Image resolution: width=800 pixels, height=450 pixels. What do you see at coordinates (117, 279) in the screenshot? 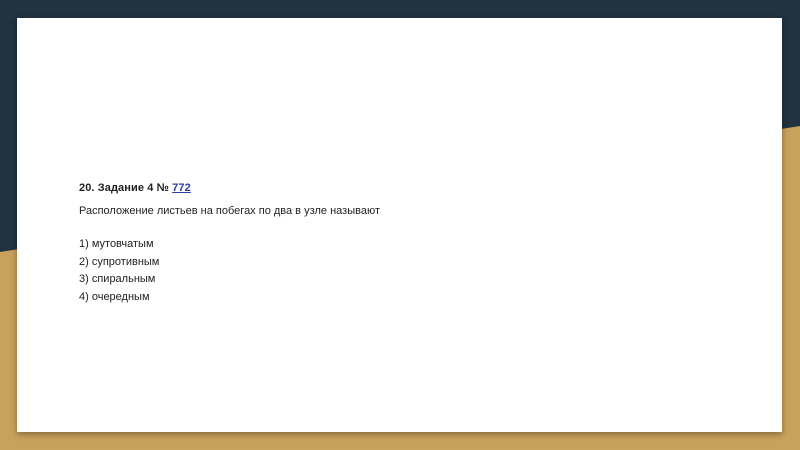
I see `answer-option: 3) спиральным` at bounding box center [117, 279].